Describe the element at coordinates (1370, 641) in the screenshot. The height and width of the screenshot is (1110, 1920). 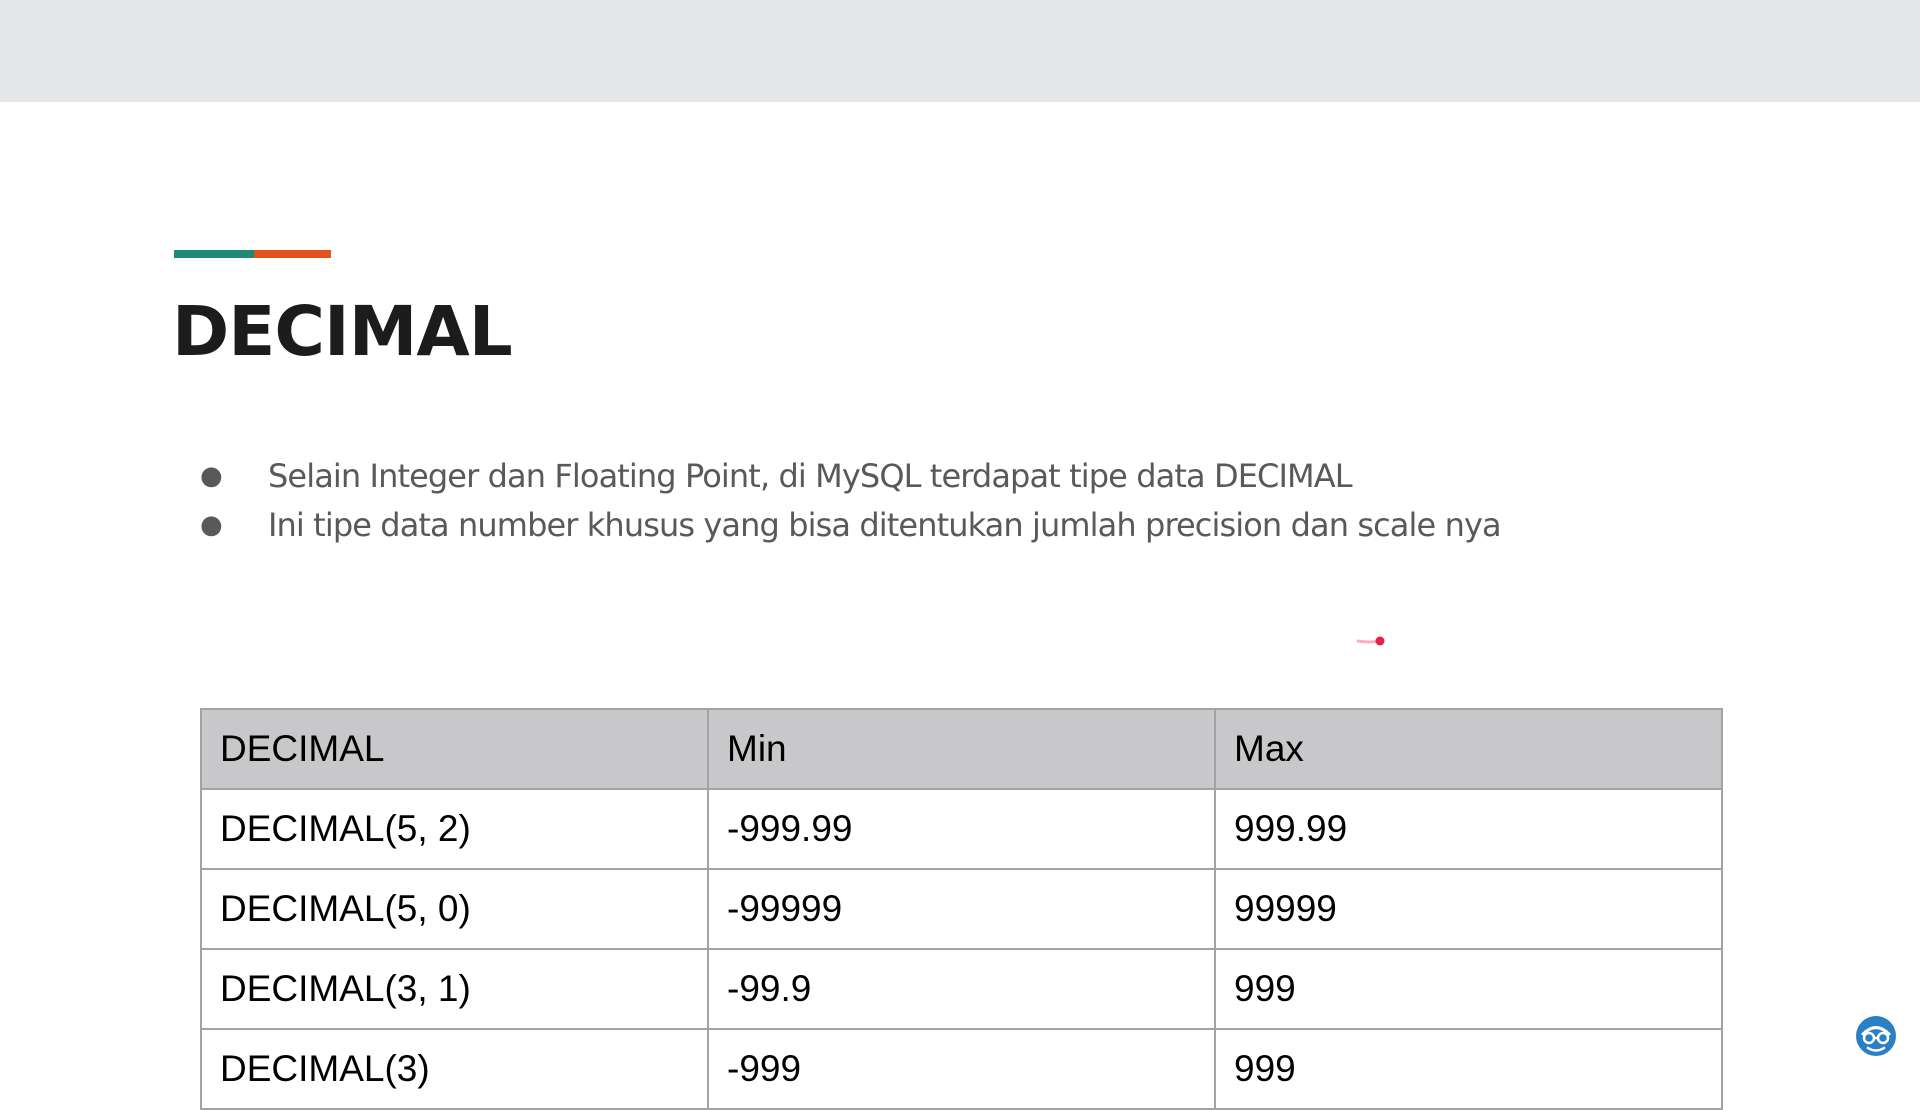
I see `laser-pointer-icon` at that location.